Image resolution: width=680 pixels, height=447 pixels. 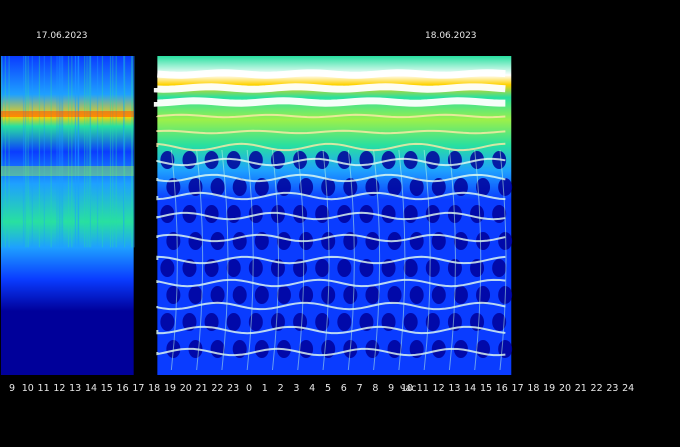 I want to click on segment-day1, so click(x=67, y=215).